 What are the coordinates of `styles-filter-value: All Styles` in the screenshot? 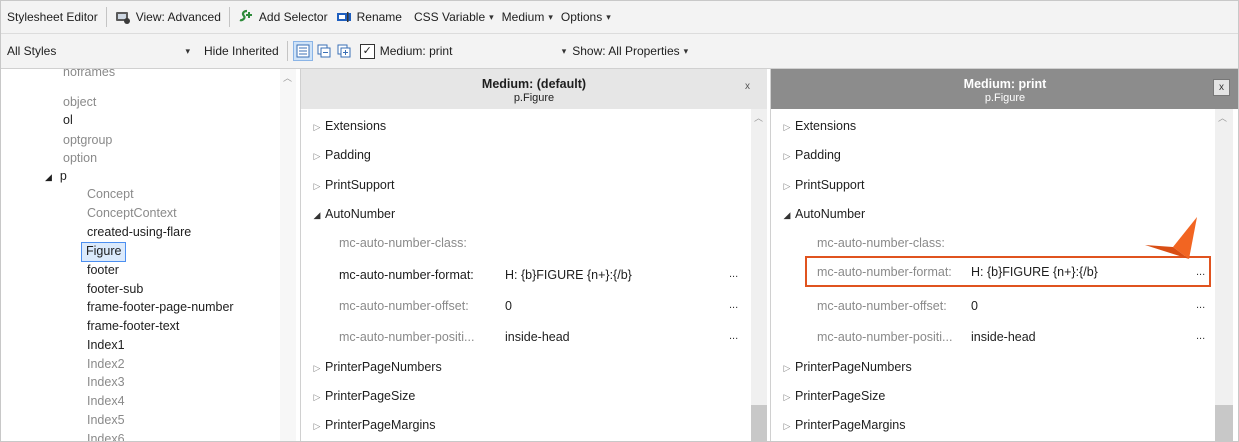 It's located at (32, 51).